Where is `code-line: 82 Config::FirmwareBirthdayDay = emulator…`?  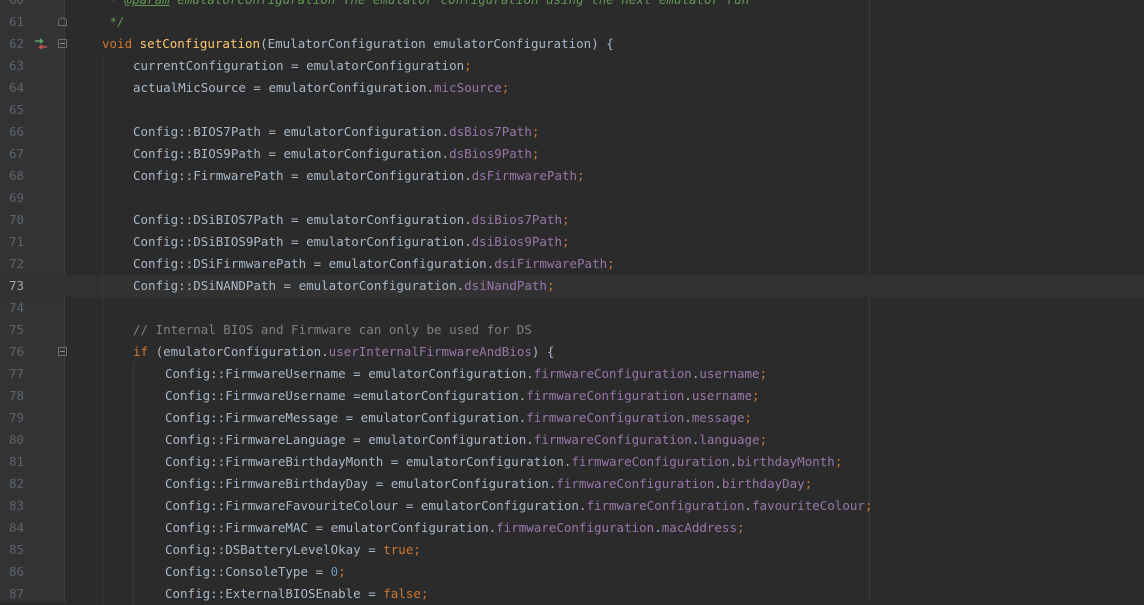
code-line: 82 Config::FirmwareBirthdayDay = emulator… is located at coordinates (572, 484).